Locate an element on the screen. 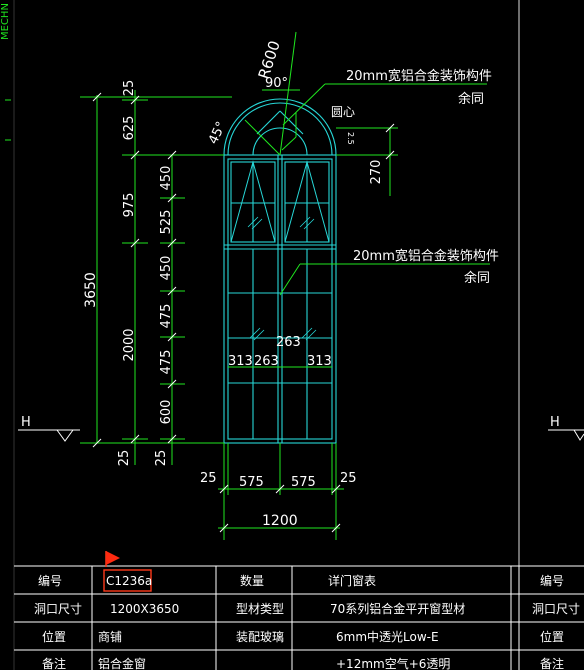 The image size is (584, 670). bottom-total: 1200 is located at coordinates (280, 521).